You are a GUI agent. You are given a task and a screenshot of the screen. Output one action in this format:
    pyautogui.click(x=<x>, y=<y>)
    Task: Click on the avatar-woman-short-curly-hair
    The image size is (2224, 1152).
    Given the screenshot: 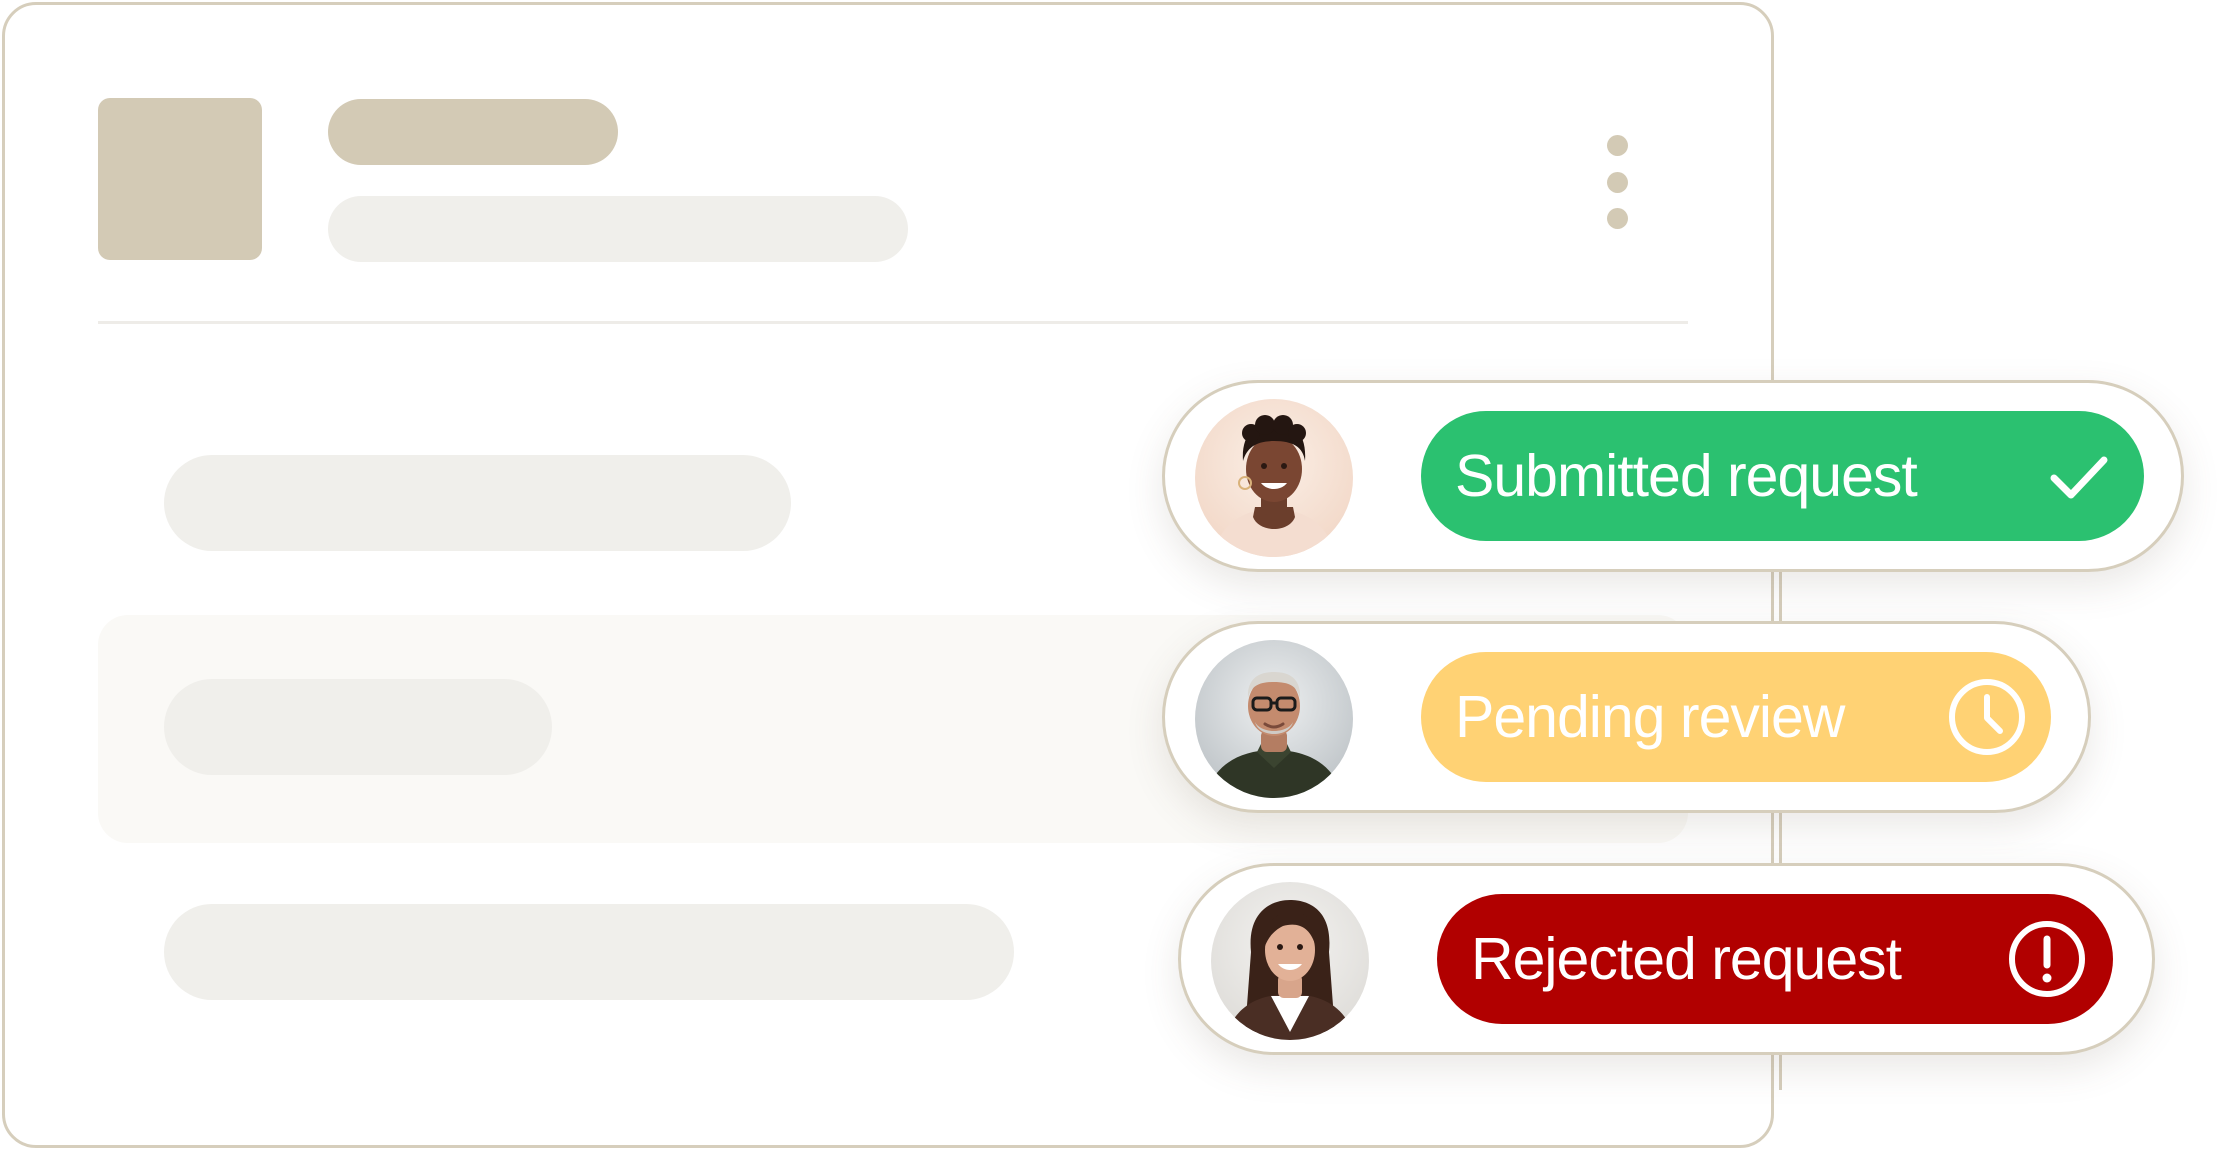 What is the action you would take?
    pyautogui.click(x=1274, y=478)
    